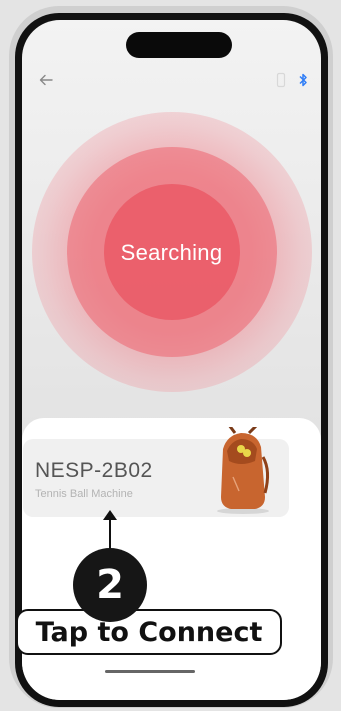 The width and height of the screenshot is (341, 711). What do you see at coordinates (94, 470) in the screenshot?
I see `device-name: NESP-2B02` at bounding box center [94, 470].